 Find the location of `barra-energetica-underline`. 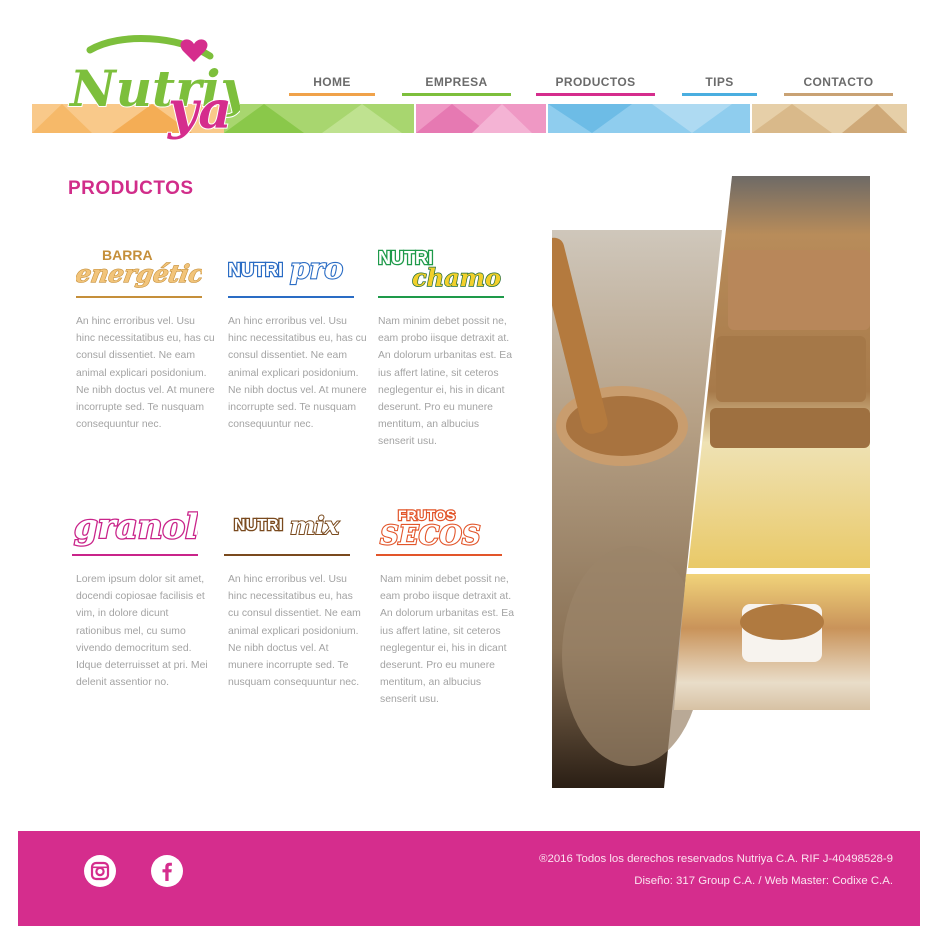

barra-energetica-underline is located at coordinates (139, 297).